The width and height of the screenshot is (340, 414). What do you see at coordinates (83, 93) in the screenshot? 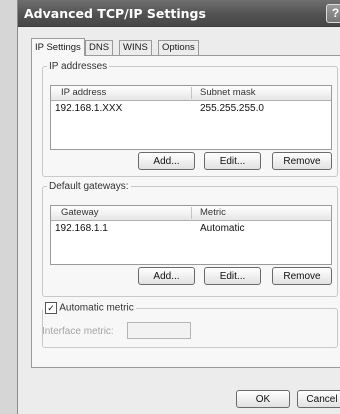
I see `column-header-ip-address: IP address` at bounding box center [83, 93].